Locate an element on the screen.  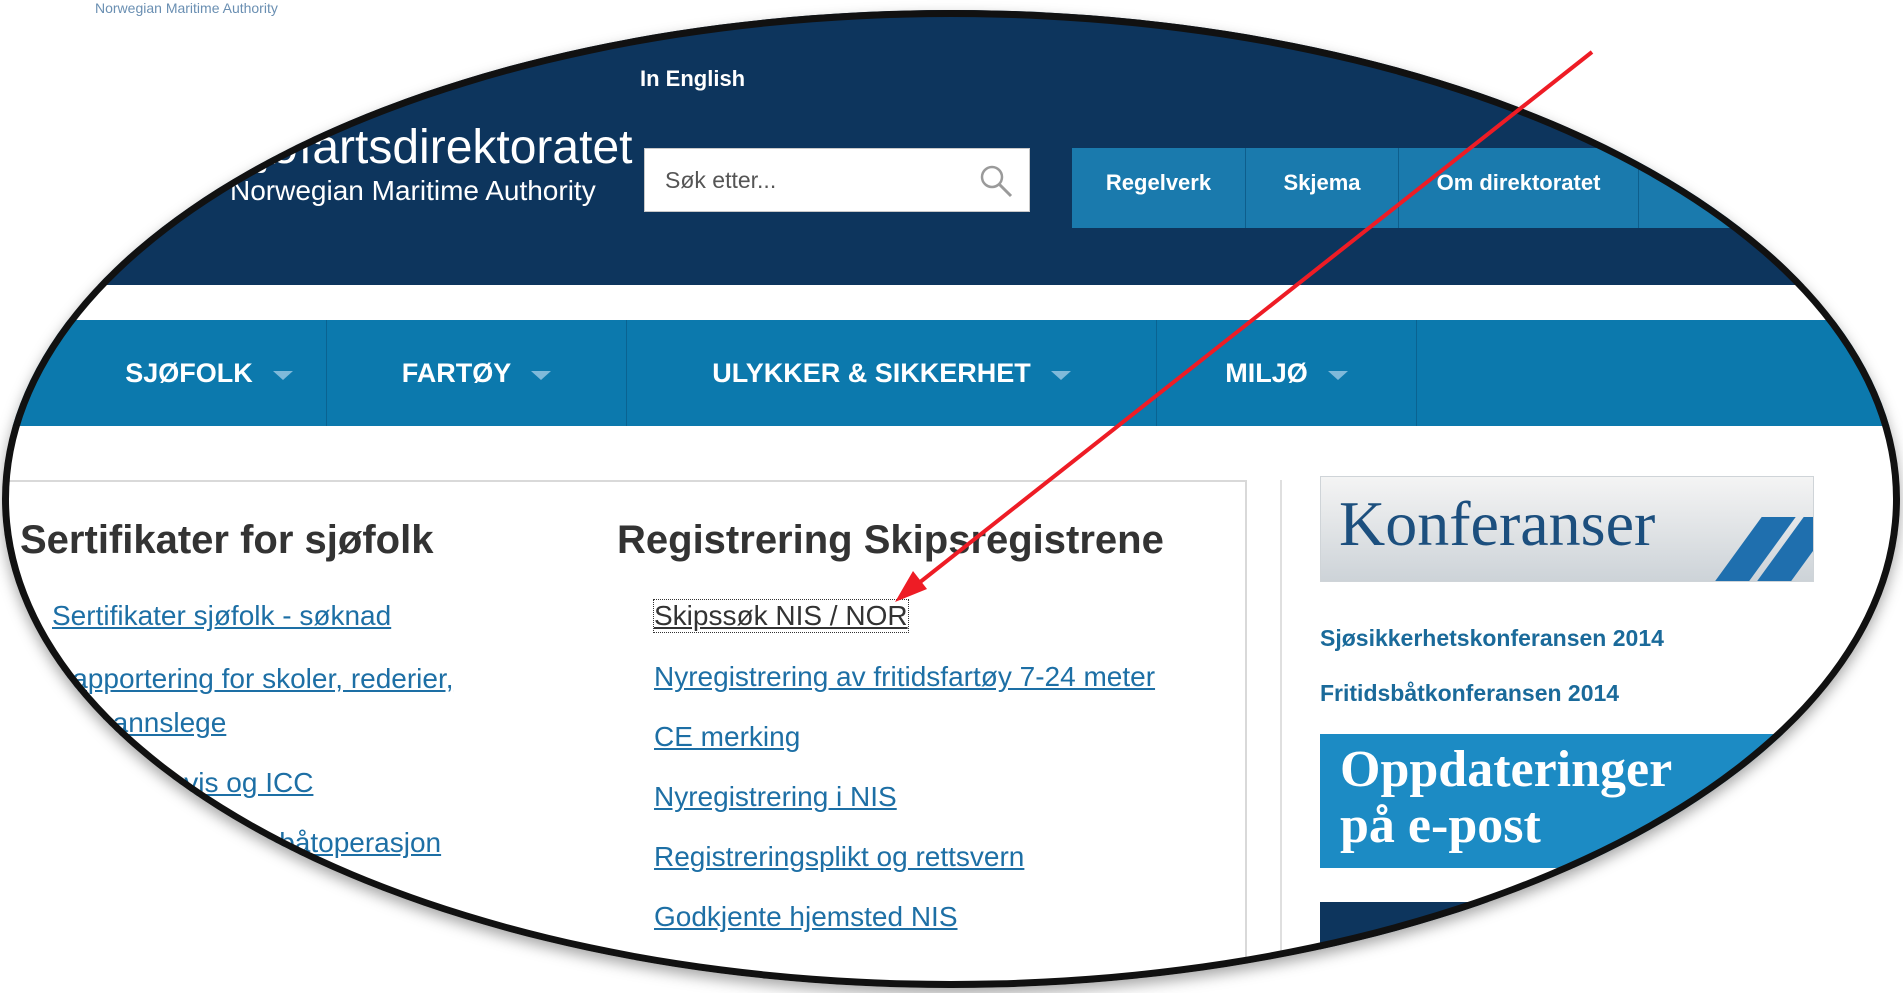
link-ce-merking: CE merking is located at coordinates (727, 737).